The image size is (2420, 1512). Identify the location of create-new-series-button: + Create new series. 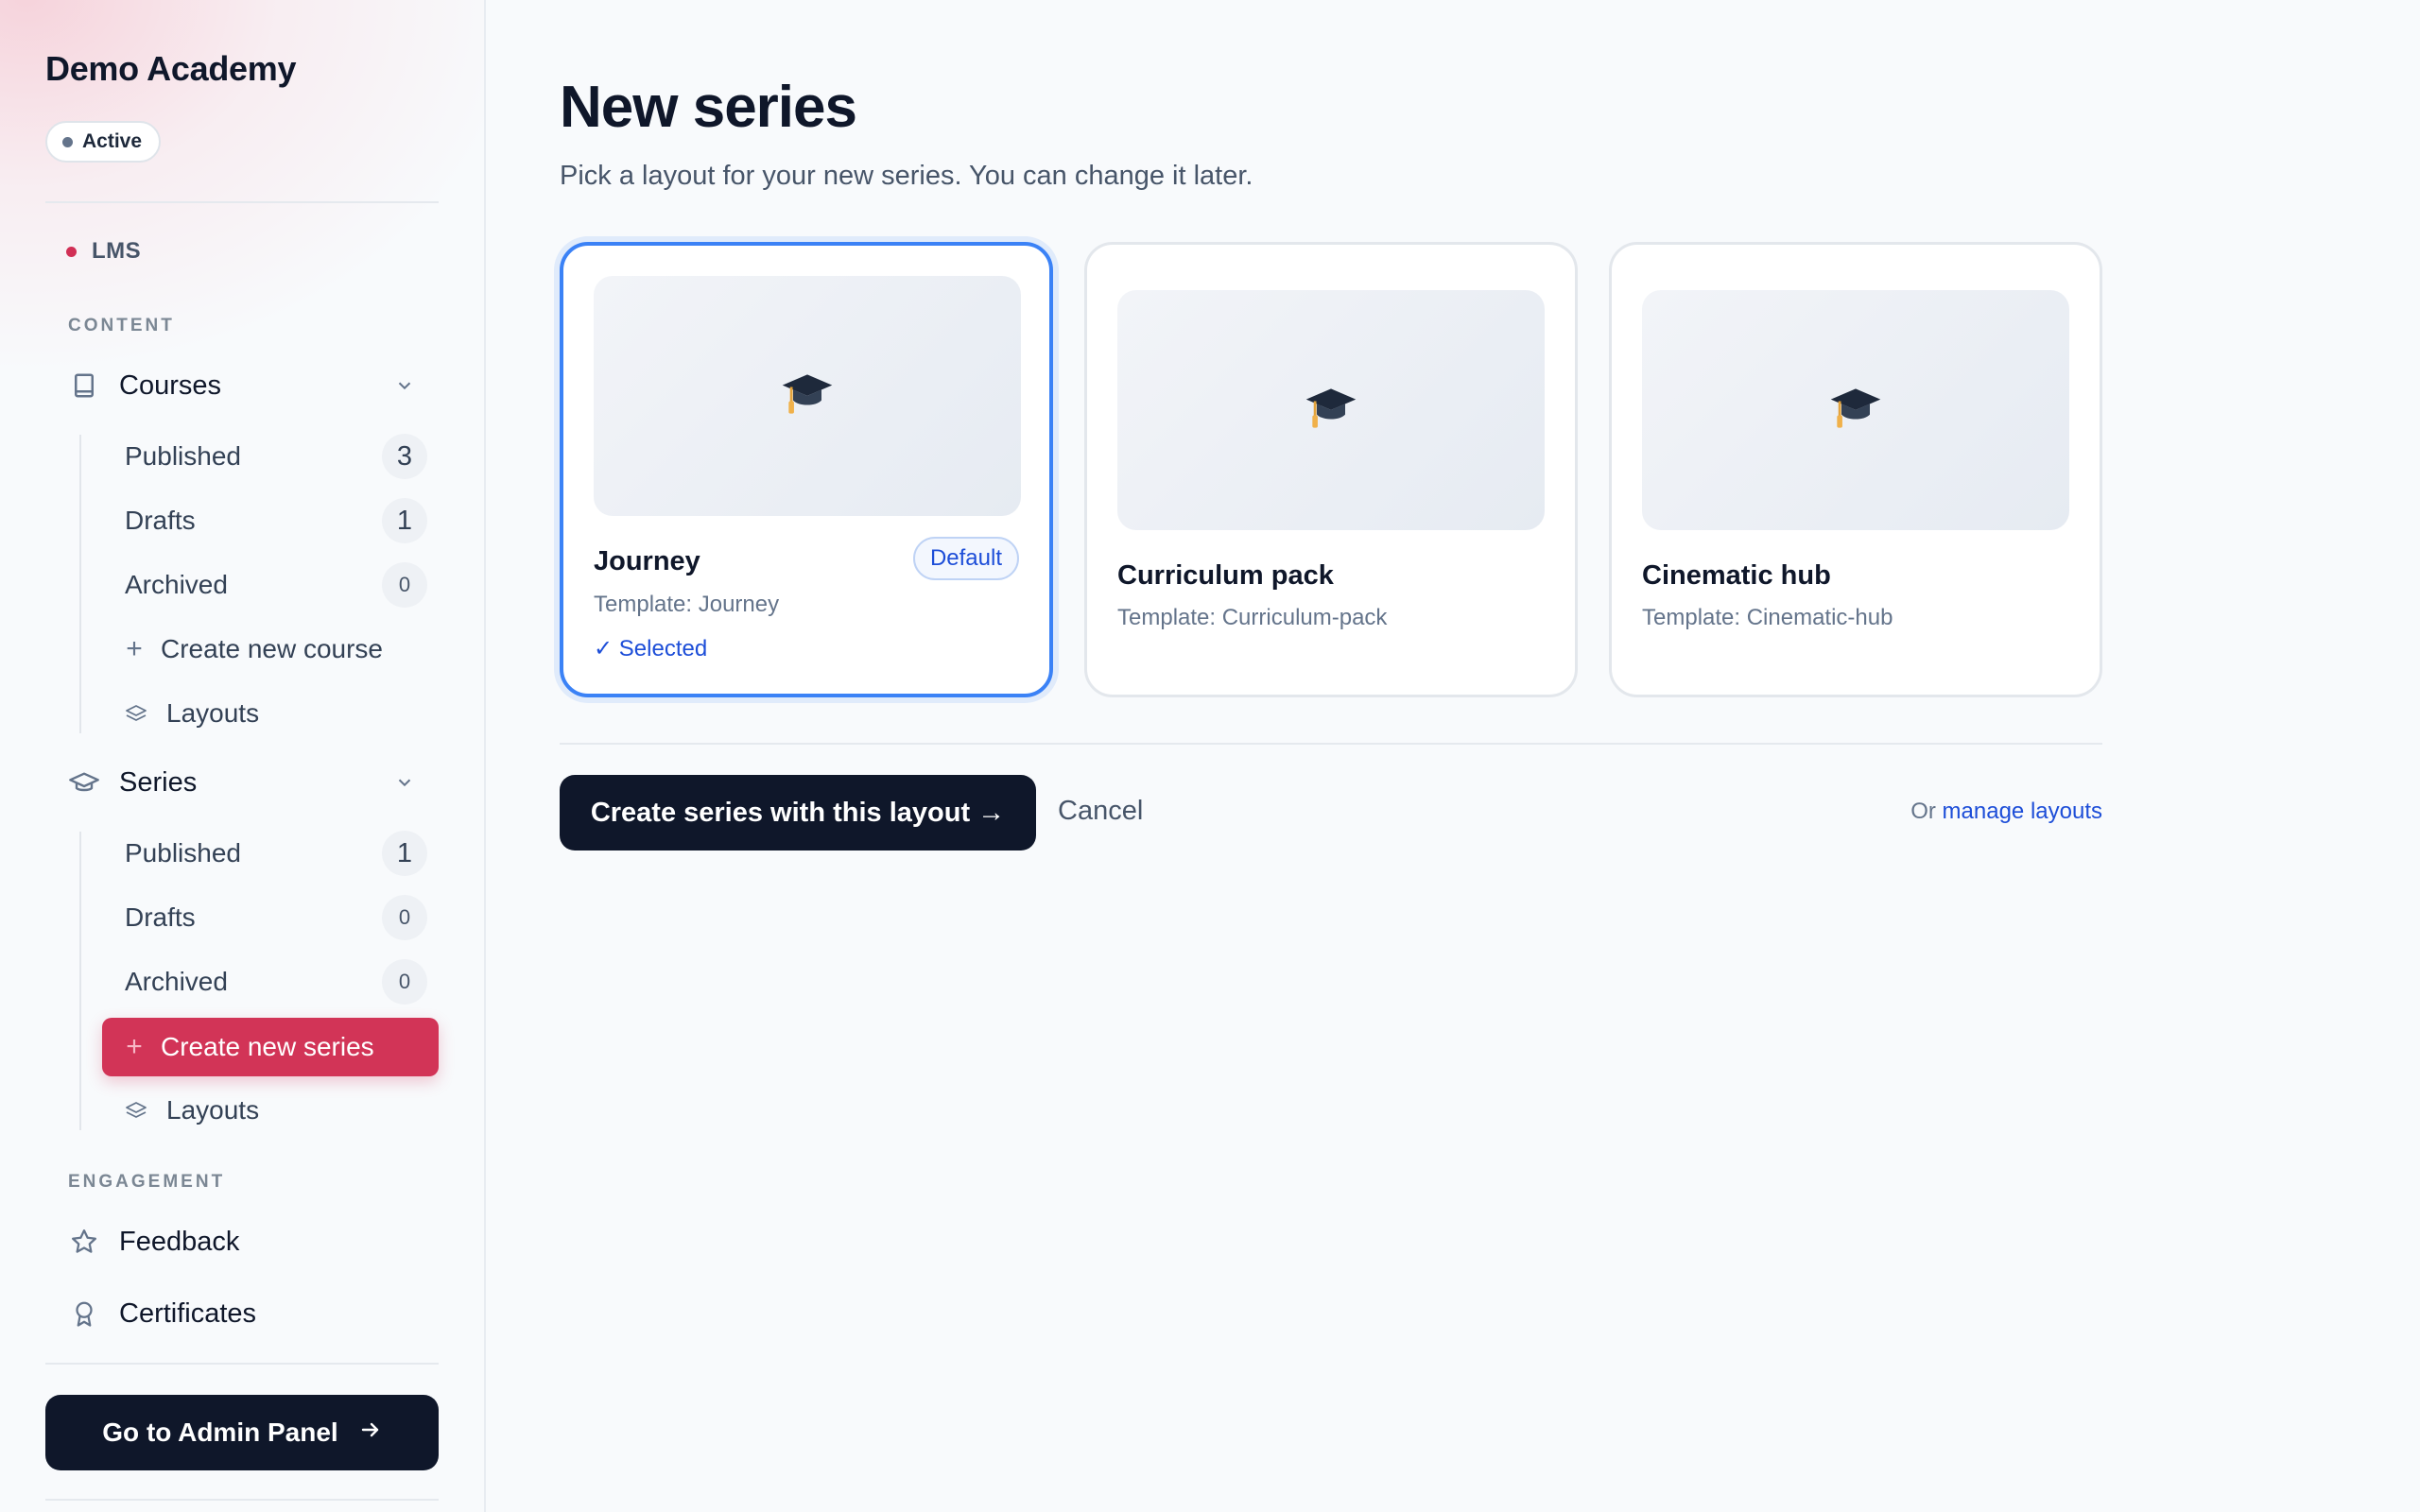
(270, 1047).